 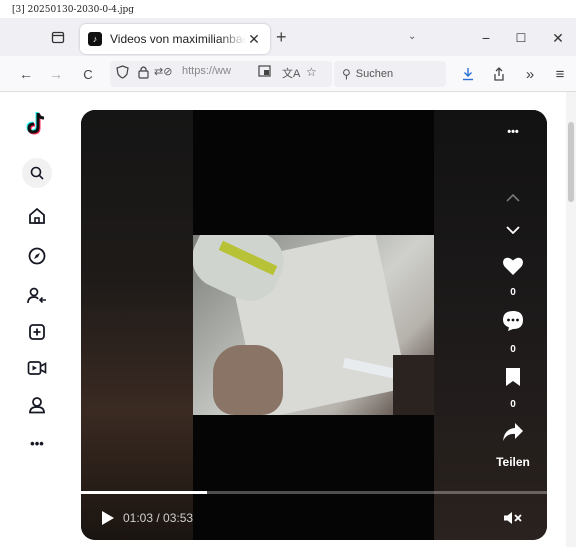 What do you see at coordinates (560, 74) in the screenshot?
I see `app-menu-icon: ≡` at bounding box center [560, 74].